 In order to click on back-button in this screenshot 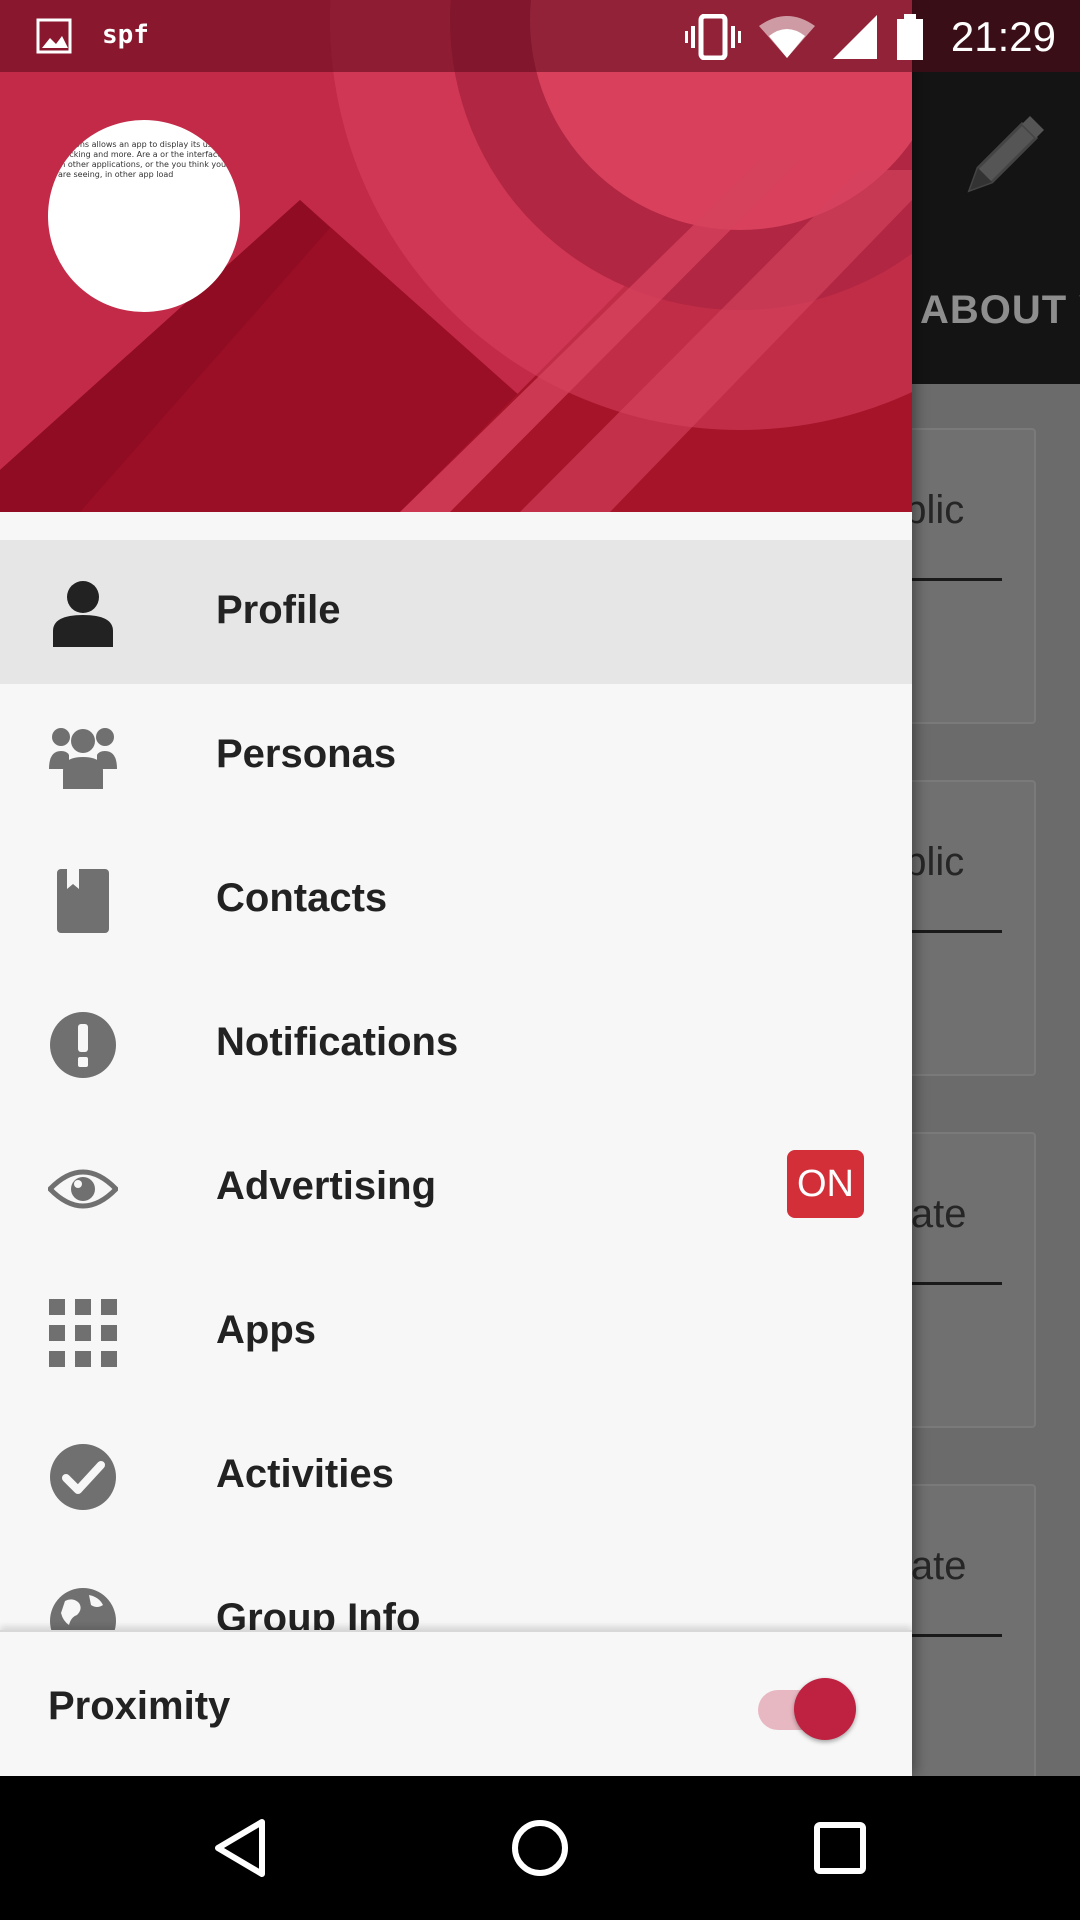, I will do `click(240, 1848)`.